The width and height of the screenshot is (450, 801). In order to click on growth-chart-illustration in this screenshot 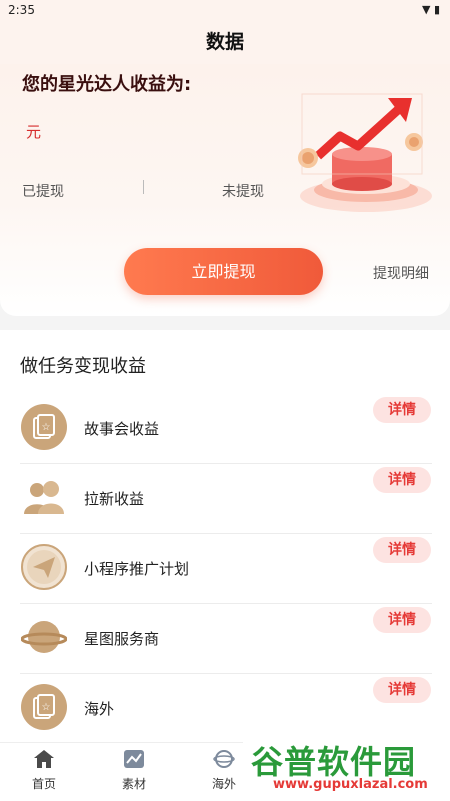, I will do `click(365, 152)`.